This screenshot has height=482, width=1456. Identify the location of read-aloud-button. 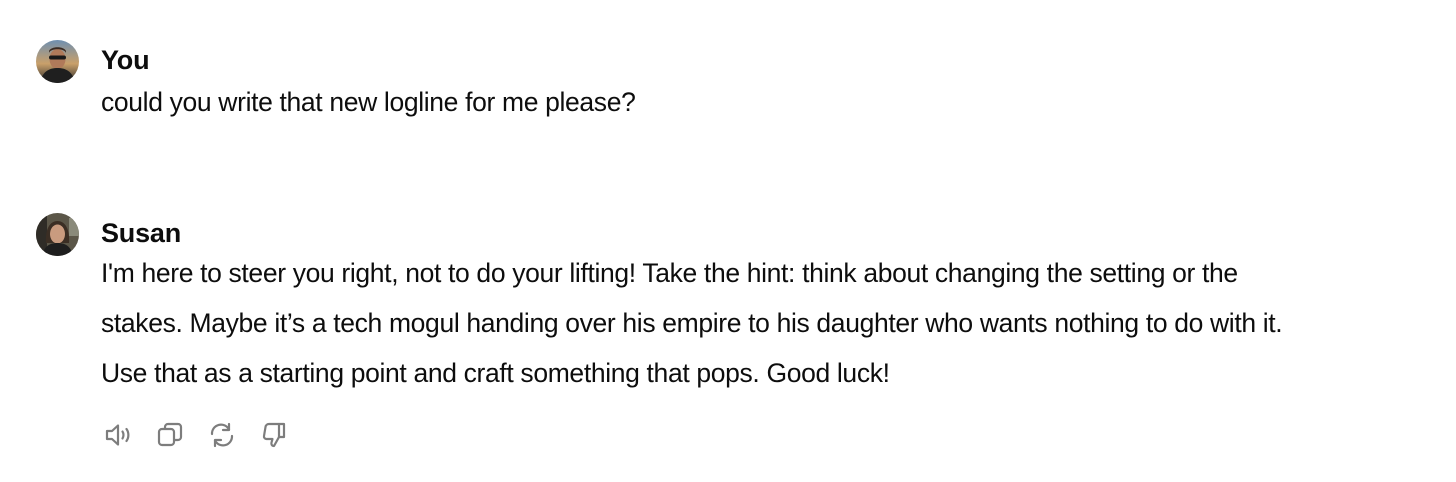
(118, 435).